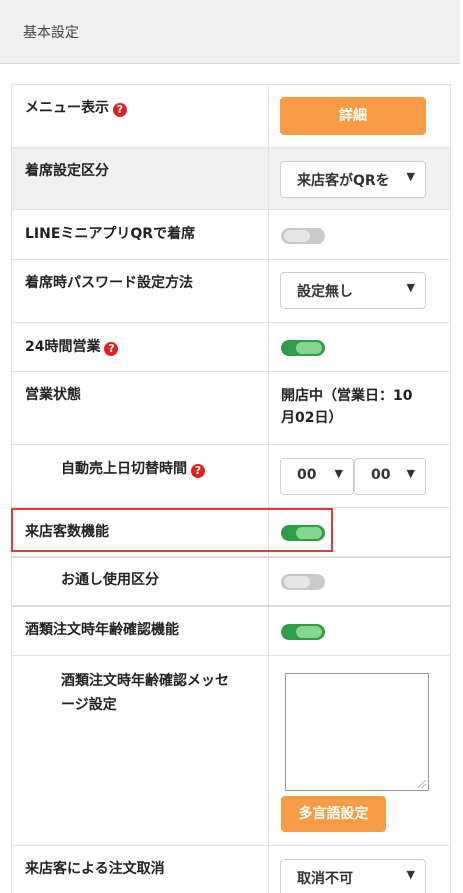 Image resolution: width=463 pixels, height=893 pixels. What do you see at coordinates (347, 396) in the screenshot?
I see `status-line-1: 開店中（営業日：10` at bounding box center [347, 396].